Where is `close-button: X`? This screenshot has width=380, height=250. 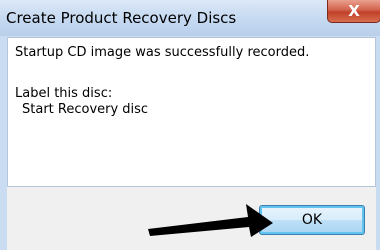 close-button: X is located at coordinates (353, 11).